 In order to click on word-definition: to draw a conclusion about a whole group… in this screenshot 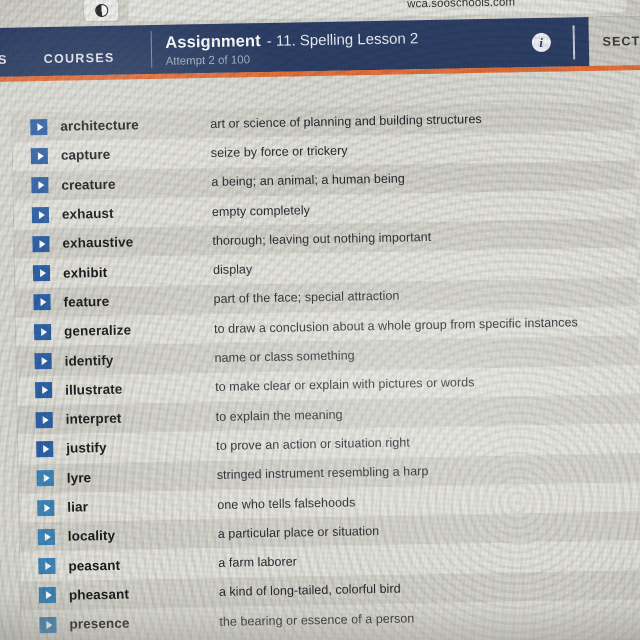, I will do `click(395, 325)`.